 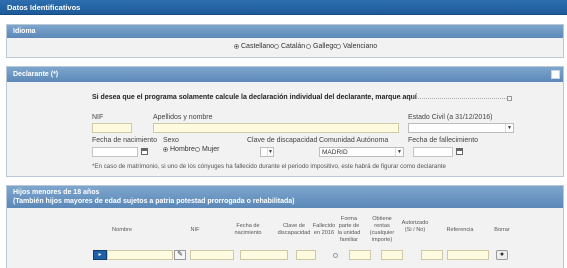 What do you see at coordinates (195, 230) in the screenshot?
I see `col-nif: NIF` at bounding box center [195, 230].